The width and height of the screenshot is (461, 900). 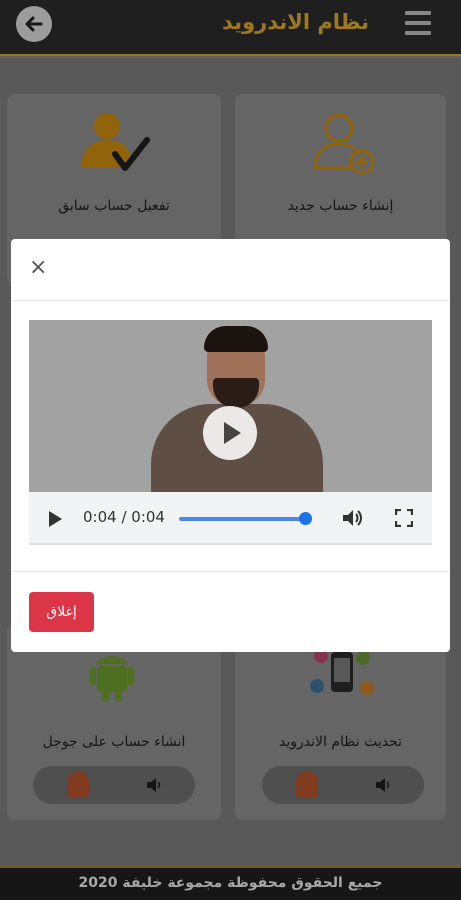 I want to click on close-icon: ×, so click(x=38, y=268).